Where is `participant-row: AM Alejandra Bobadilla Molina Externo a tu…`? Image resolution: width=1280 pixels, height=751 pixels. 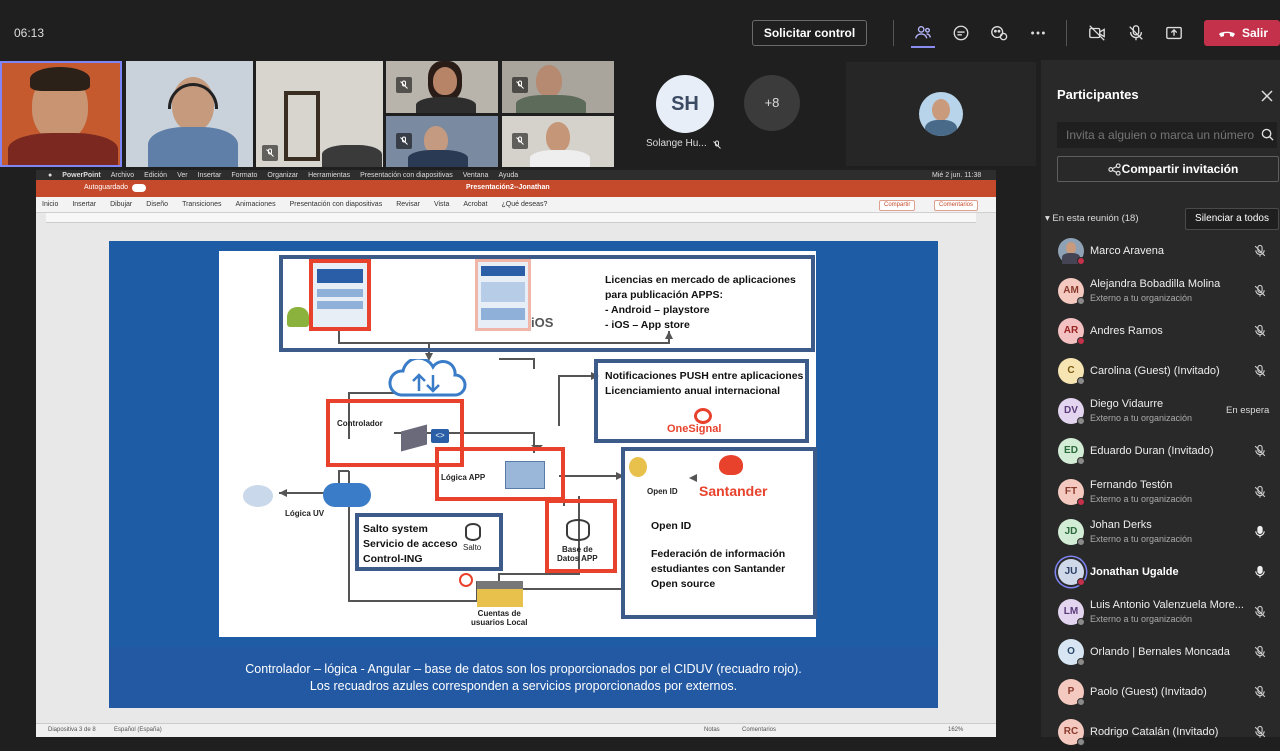 participant-row: AM Alejandra Bobadilla Molina Externo a tu… is located at coordinates (1160, 290).